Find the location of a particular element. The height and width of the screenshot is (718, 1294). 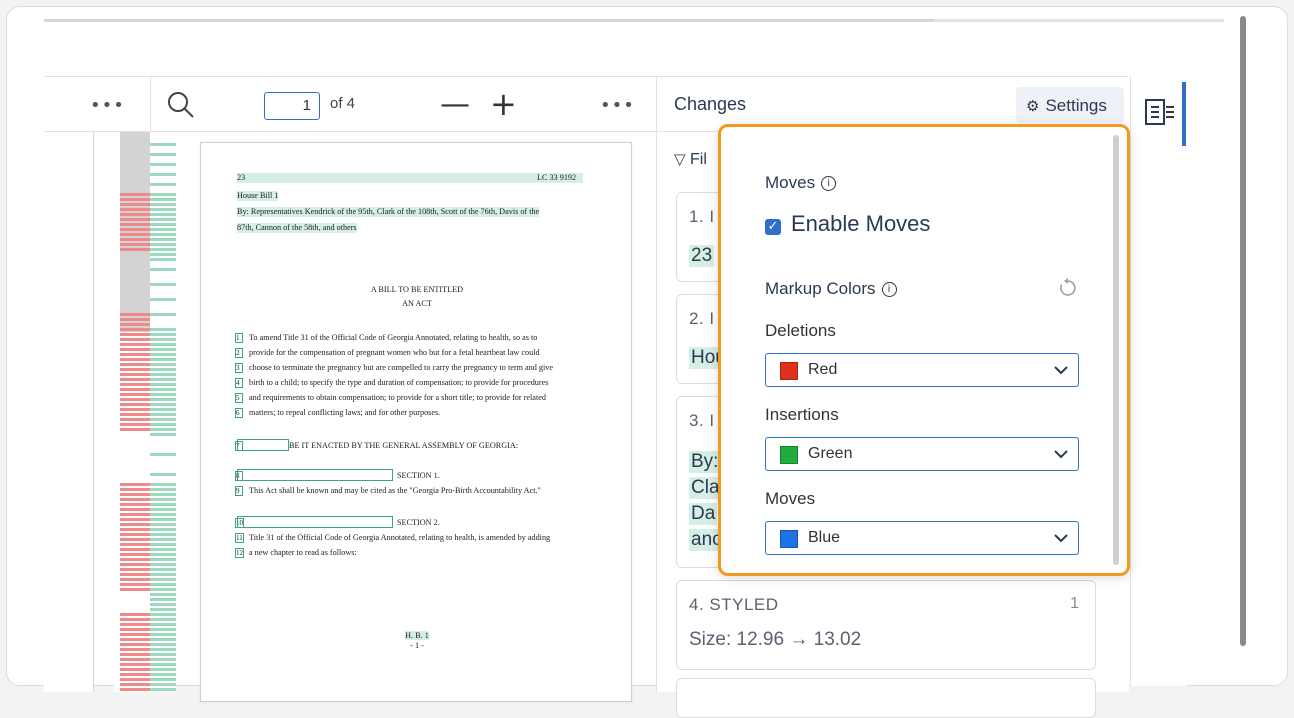

document-line: House Bill 1 is located at coordinates (258, 196).